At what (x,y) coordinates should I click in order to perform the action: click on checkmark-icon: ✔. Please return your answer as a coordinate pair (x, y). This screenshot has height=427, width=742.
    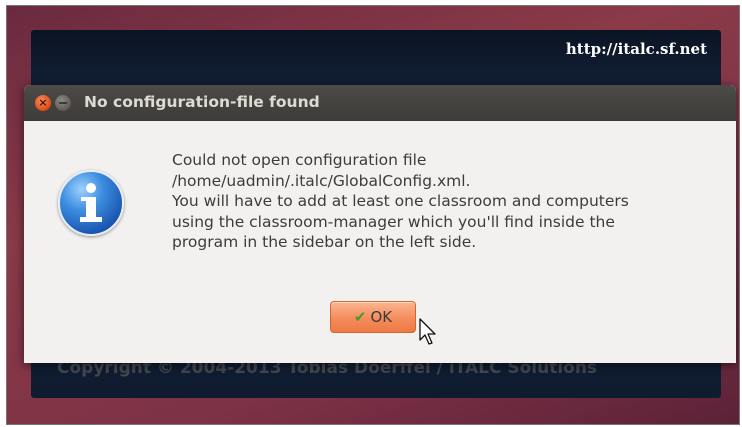
    Looking at the image, I should click on (360, 317).